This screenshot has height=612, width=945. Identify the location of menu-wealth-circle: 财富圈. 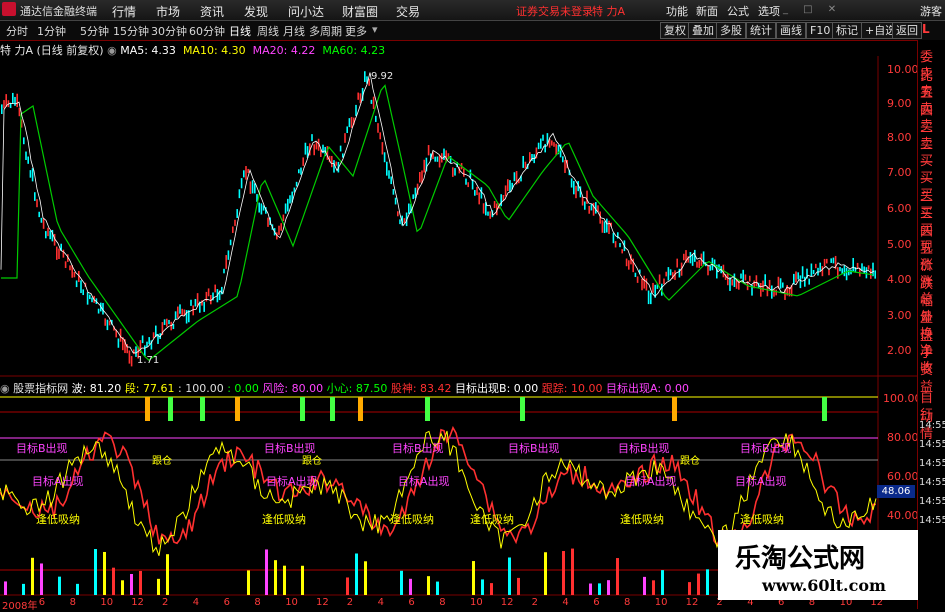
(360, 11).